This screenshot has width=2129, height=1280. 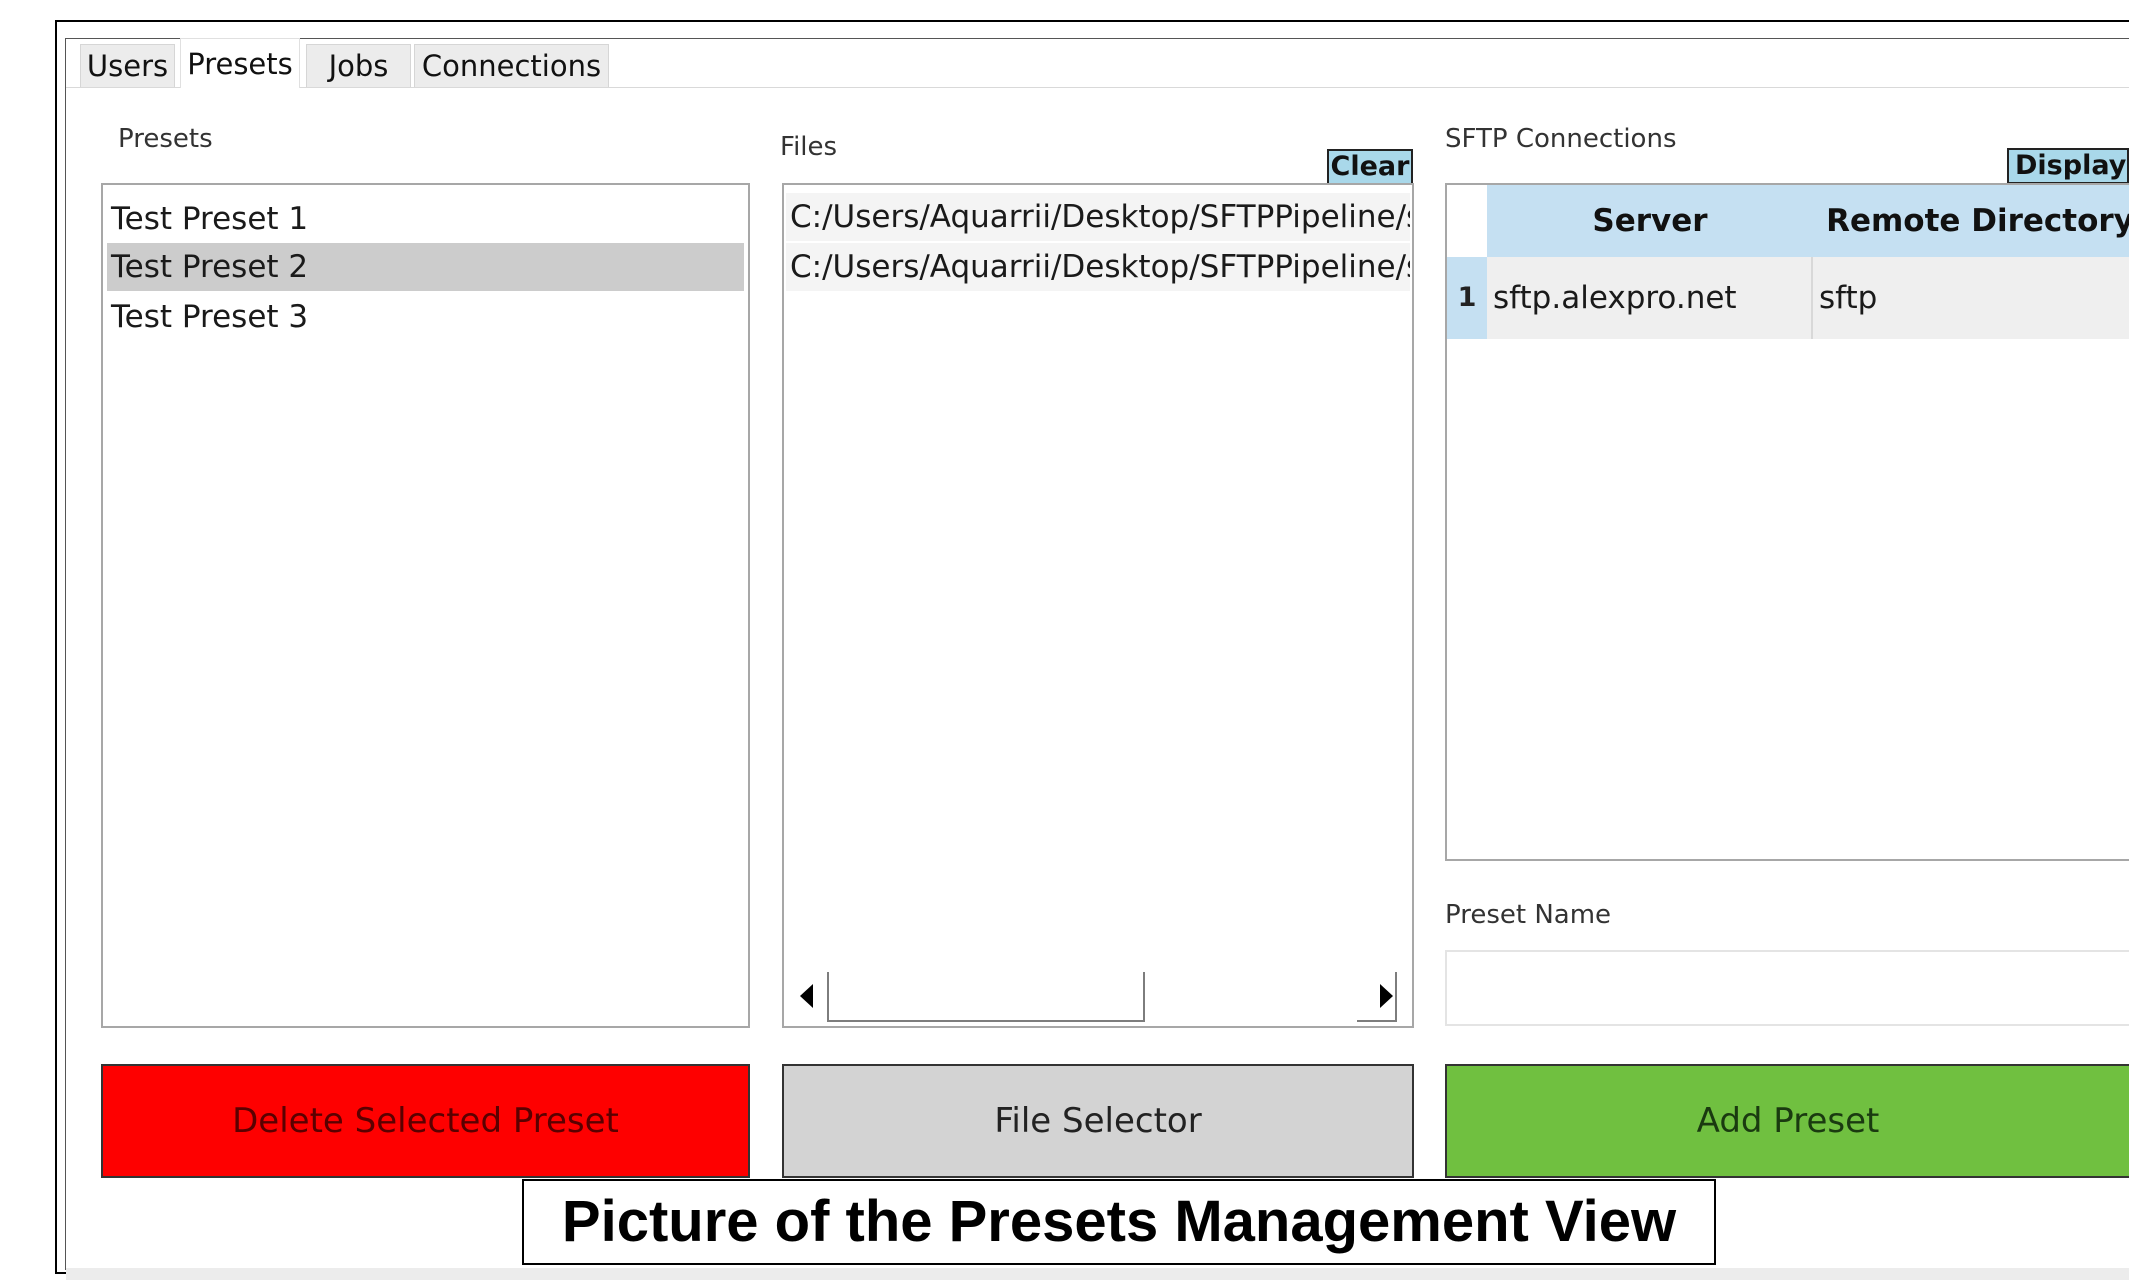 I want to click on preset-item: Test Preset 1, so click(x=425, y=219).